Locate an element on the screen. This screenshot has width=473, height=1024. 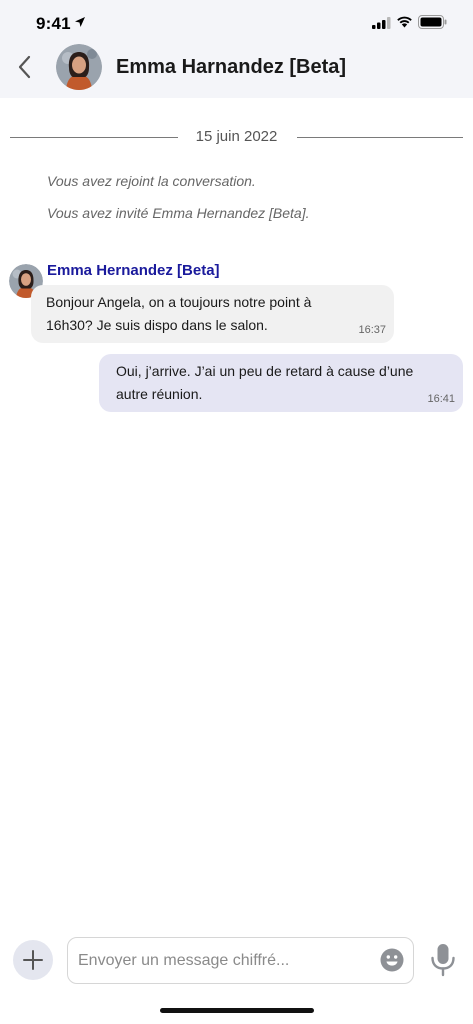
status-bar: 9:41 is located at coordinates (236, 22).